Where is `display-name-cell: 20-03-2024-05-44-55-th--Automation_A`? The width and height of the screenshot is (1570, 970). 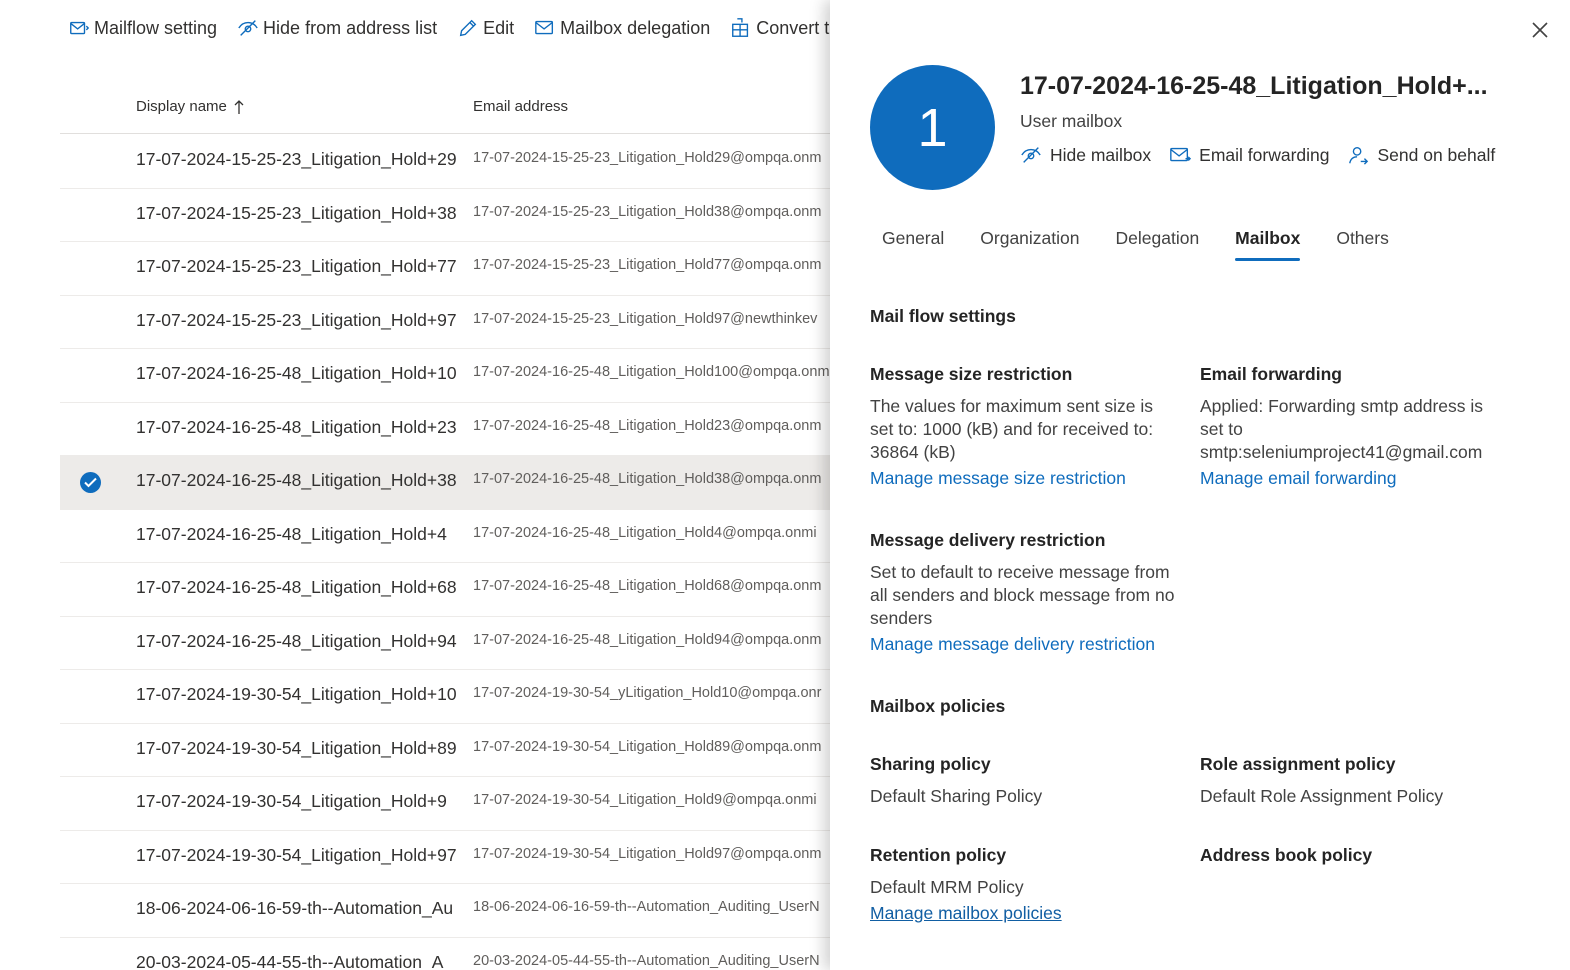 display-name-cell: 20-03-2024-05-44-55-th--Automation_A is located at coordinates (298, 961).